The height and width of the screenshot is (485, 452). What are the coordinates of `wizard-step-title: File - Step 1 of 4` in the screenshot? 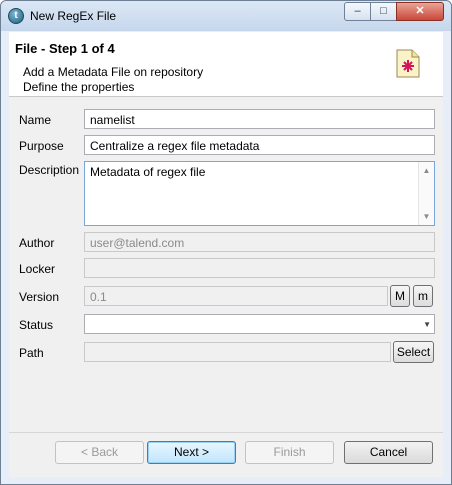 It's located at (65, 48).